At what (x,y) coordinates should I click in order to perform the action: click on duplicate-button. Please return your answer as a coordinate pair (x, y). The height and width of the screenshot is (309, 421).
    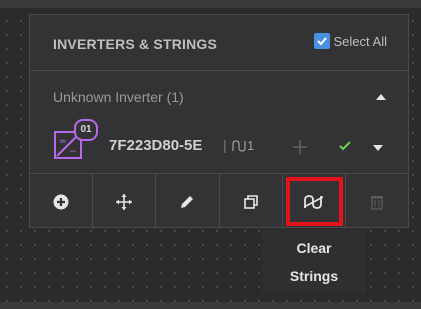
    Looking at the image, I should click on (251, 201).